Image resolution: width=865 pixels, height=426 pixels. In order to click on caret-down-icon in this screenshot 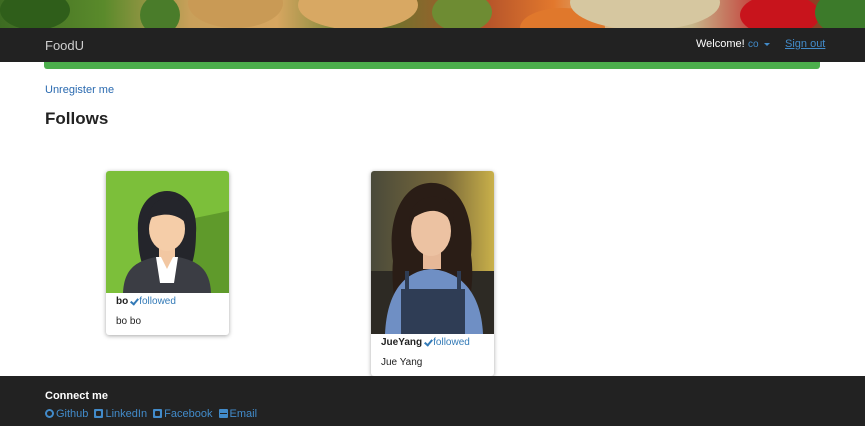, I will do `click(766, 44)`.